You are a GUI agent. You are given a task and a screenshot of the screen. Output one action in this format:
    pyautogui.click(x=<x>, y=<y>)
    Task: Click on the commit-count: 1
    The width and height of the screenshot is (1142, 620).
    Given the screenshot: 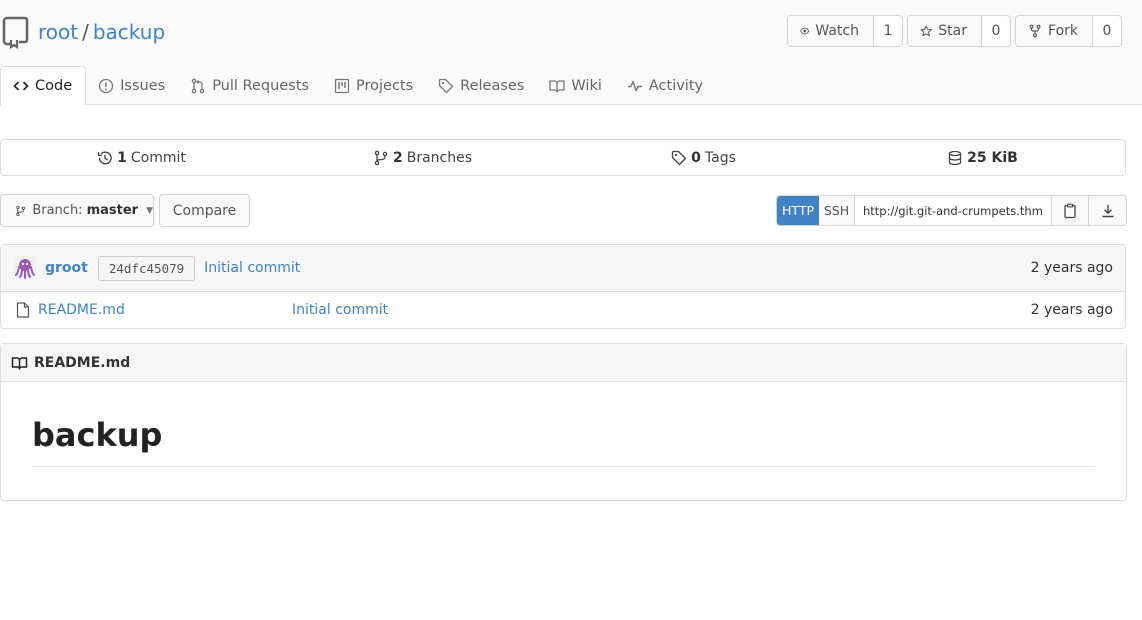 What is the action you would take?
    pyautogui.click(x=122, y=157)
    